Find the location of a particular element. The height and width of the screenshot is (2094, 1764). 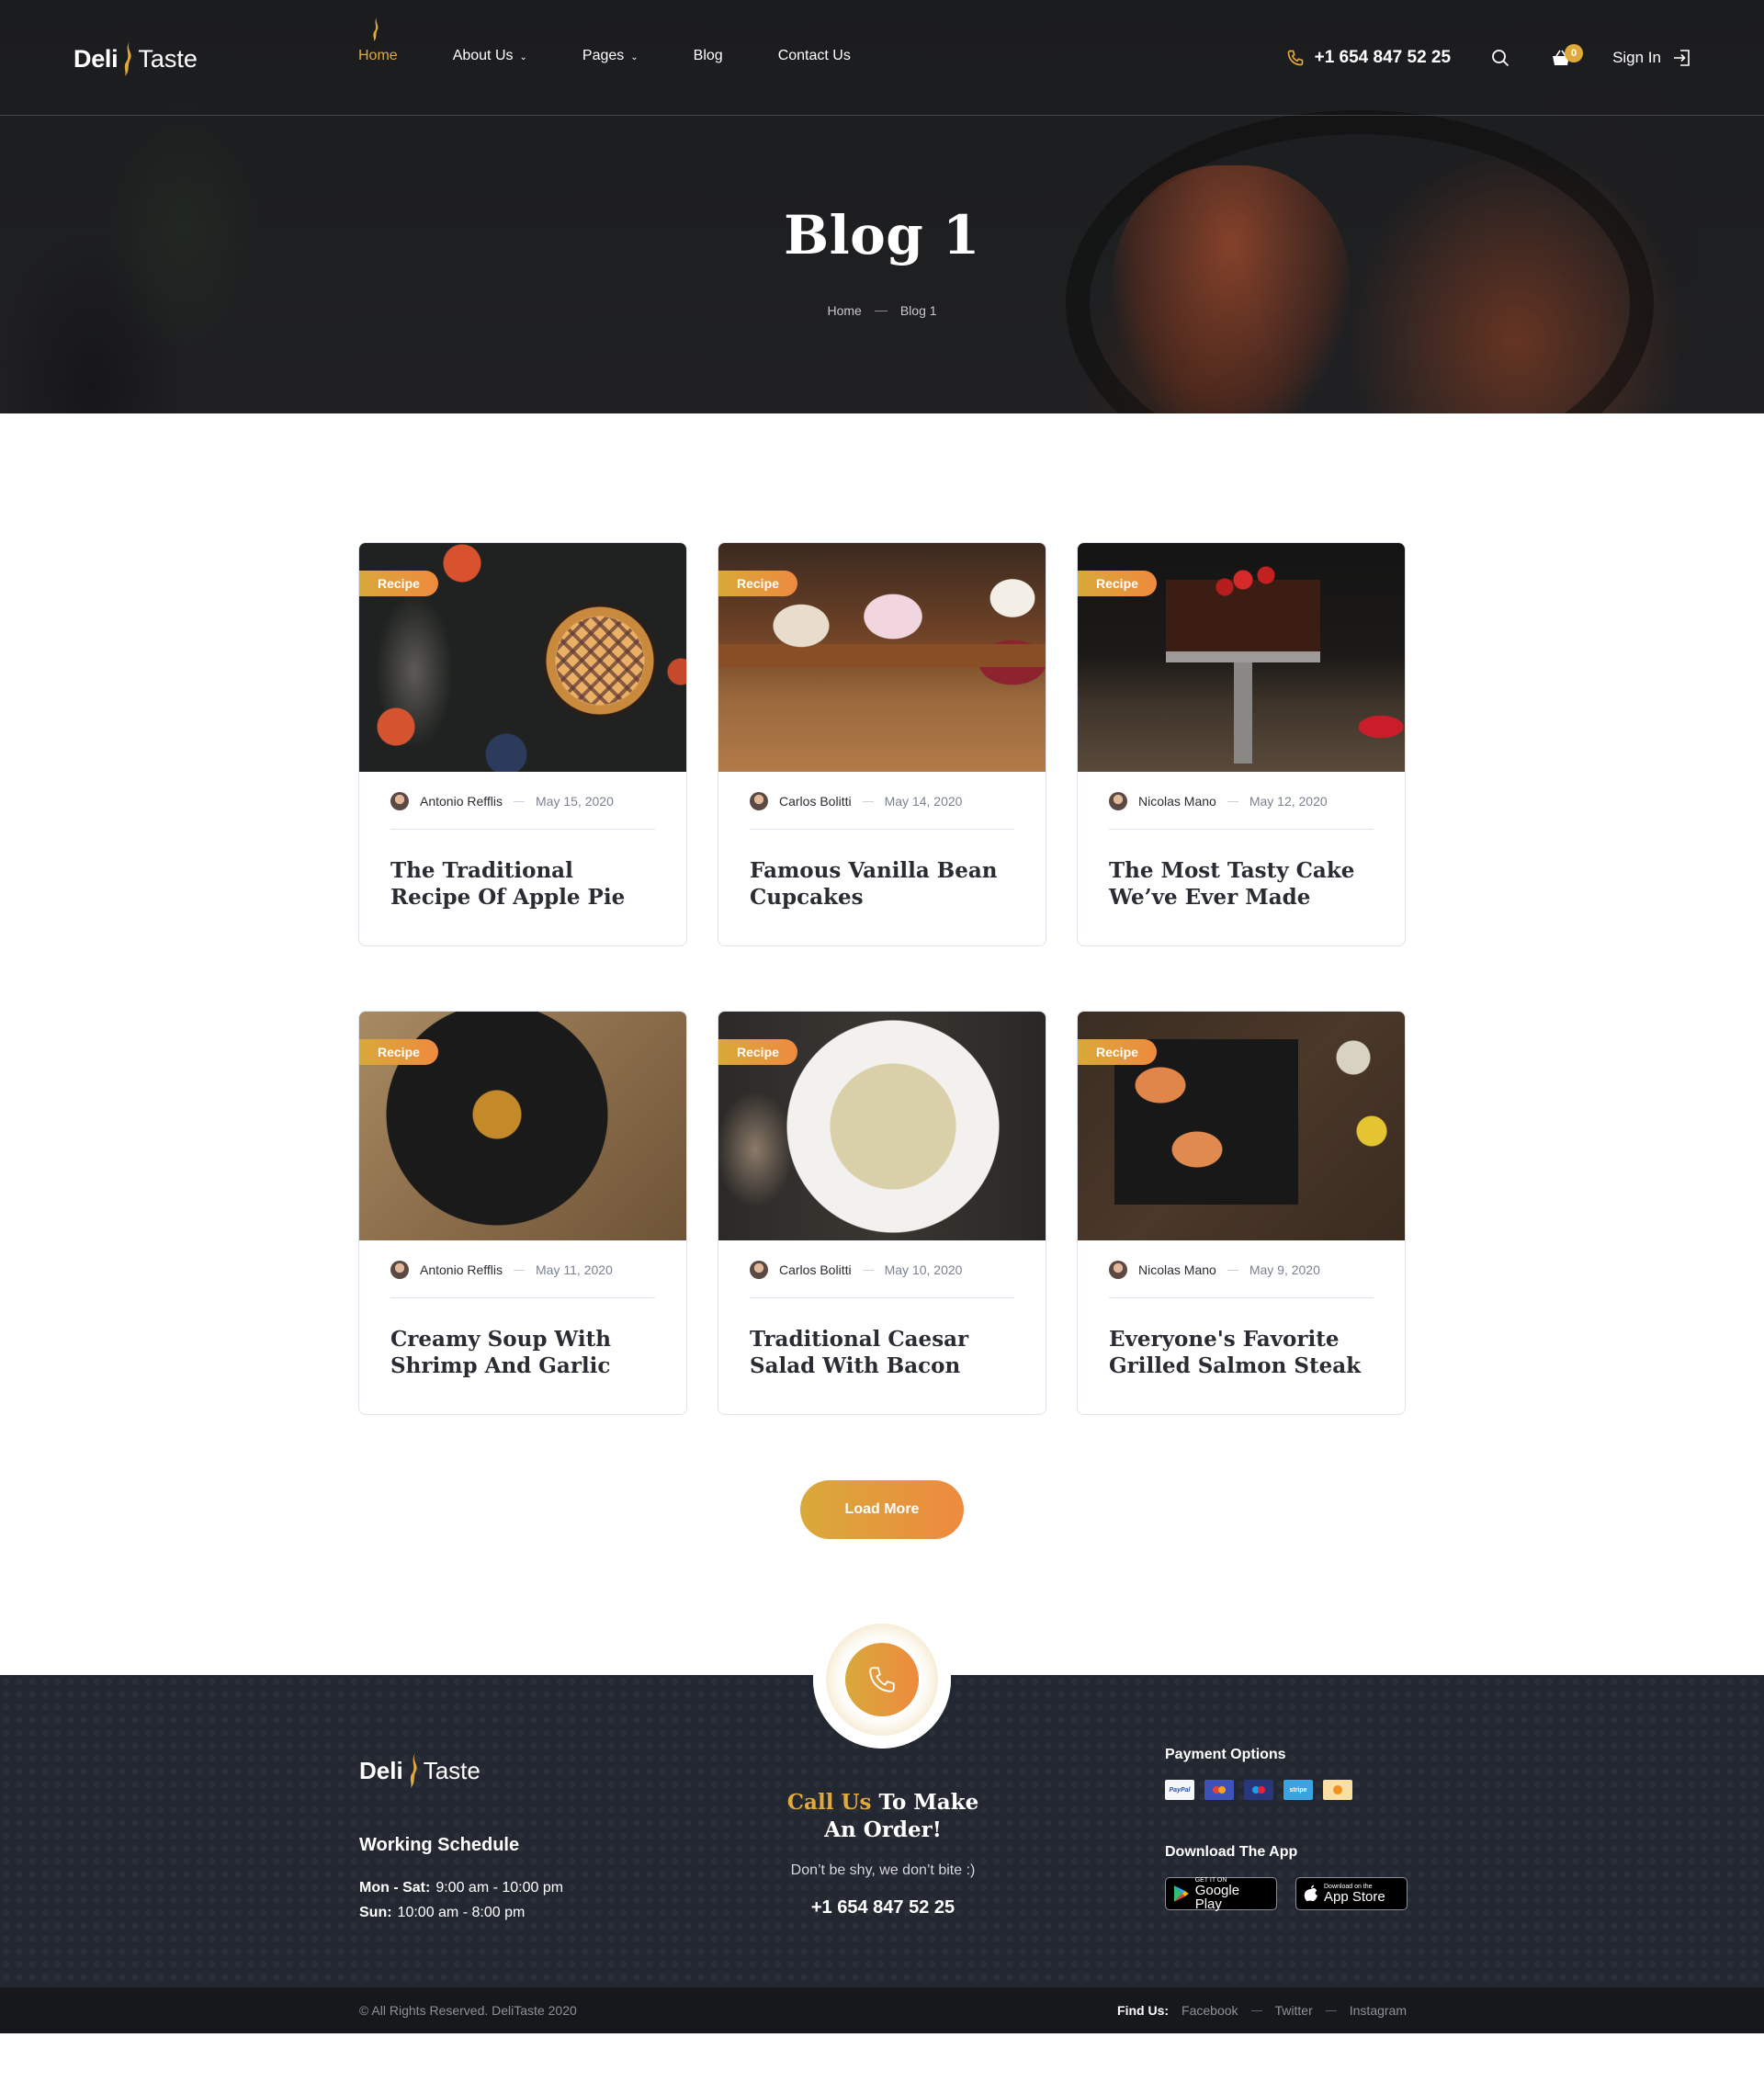

post-title: The Traditional Recipe Of Apple Pie is located at coordinates (522, 884).